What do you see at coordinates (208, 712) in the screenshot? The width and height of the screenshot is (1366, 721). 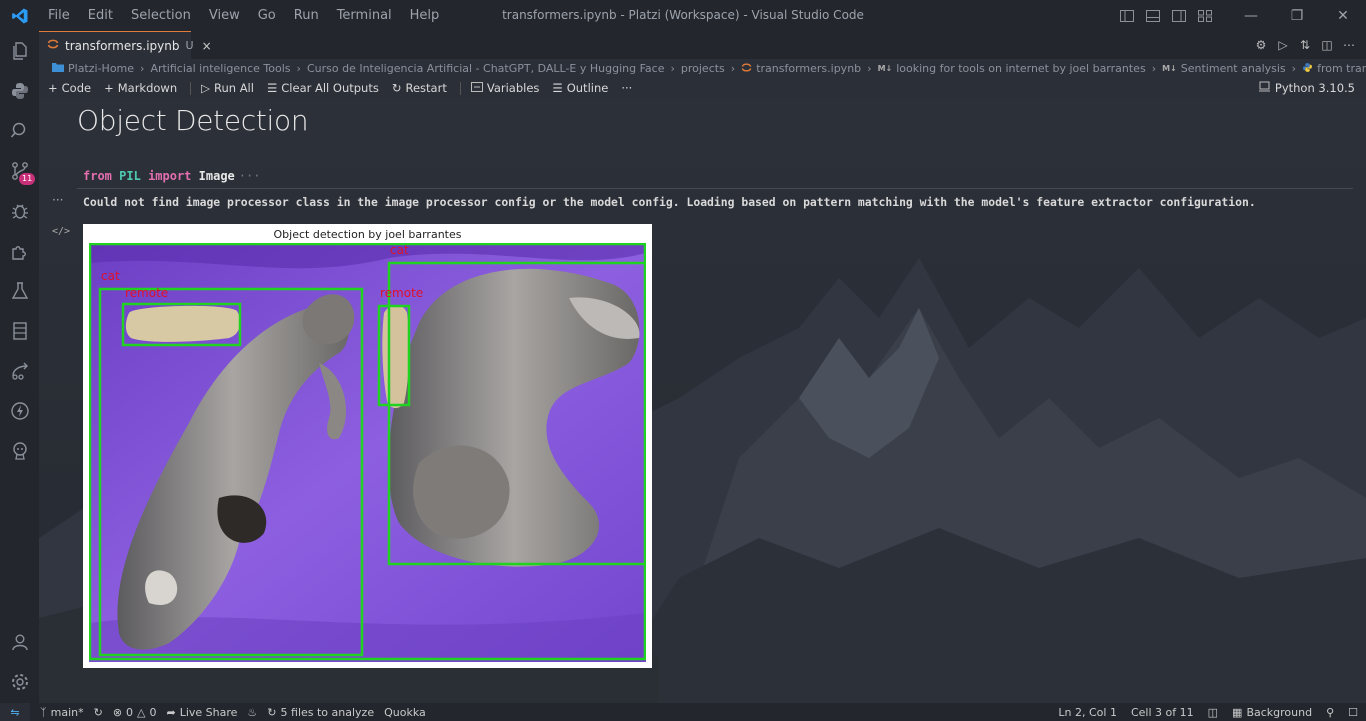 I see `live-share-label: Live Share` at bounding box center [208, 712].